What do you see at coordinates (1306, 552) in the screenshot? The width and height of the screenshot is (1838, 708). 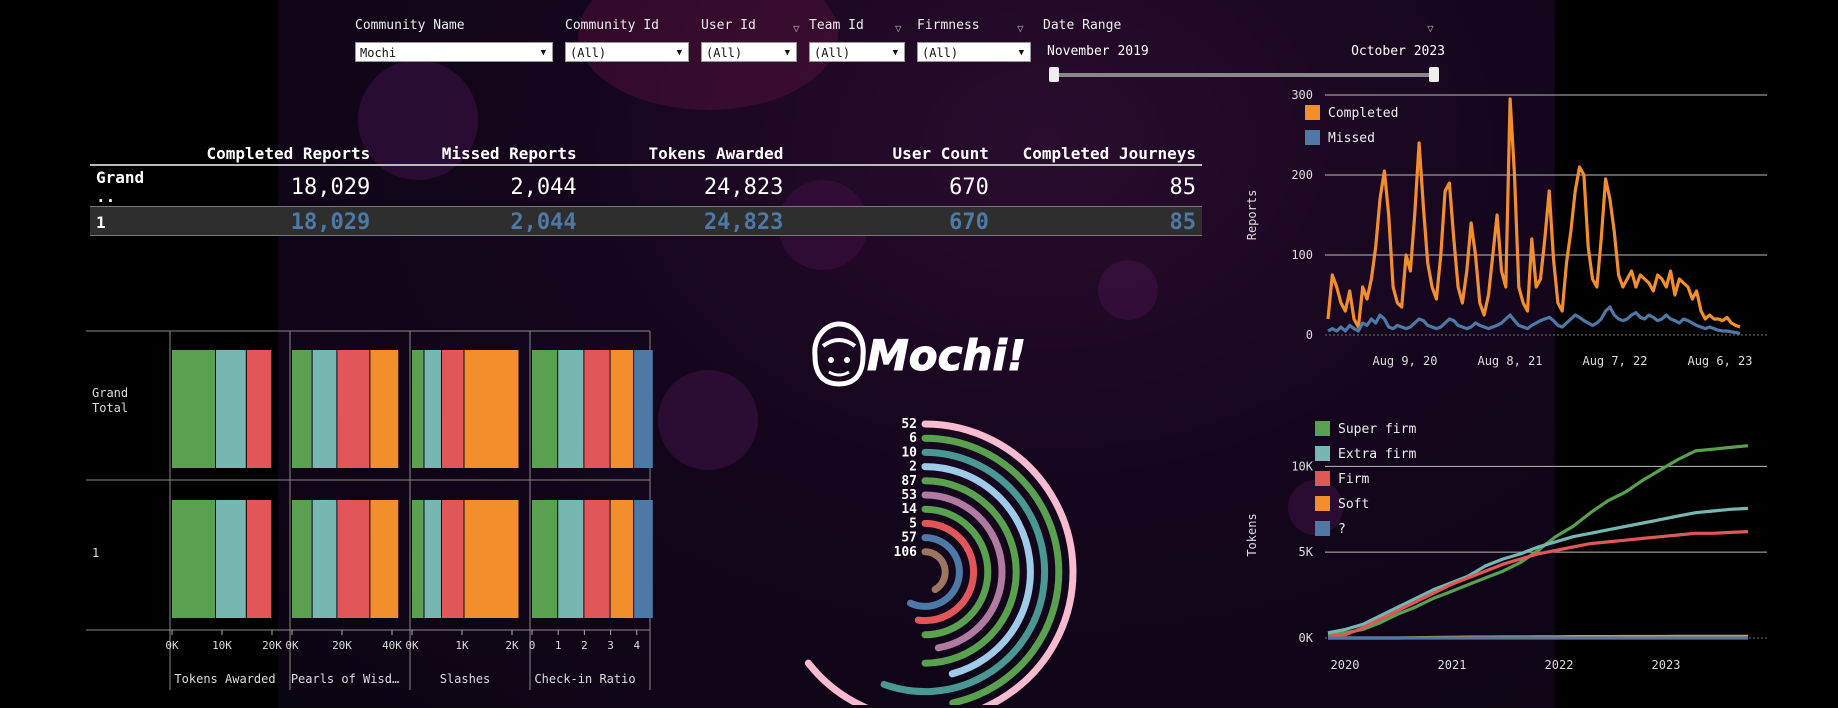 I see `y-tick-label: 5K` at bounding box center [1306, 552].